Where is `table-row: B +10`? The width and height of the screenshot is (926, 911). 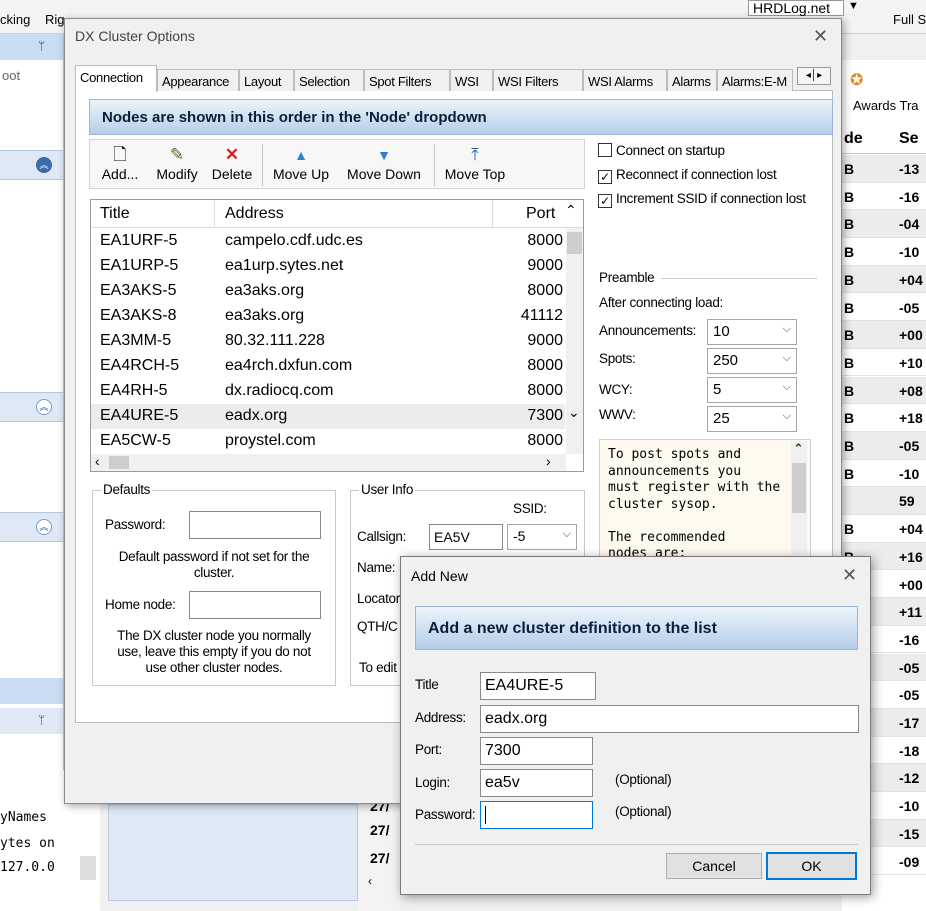 table-row: B +10 is located at coordinates (884, 363).